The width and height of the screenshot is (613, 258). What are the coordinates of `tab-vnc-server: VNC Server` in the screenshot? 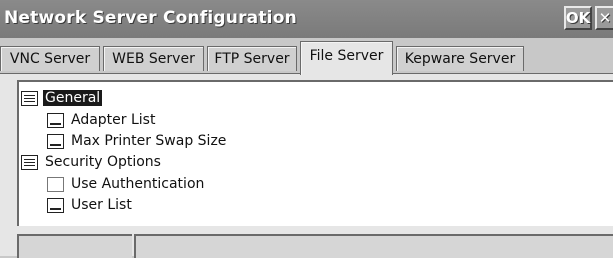 It's located at (50, 58).